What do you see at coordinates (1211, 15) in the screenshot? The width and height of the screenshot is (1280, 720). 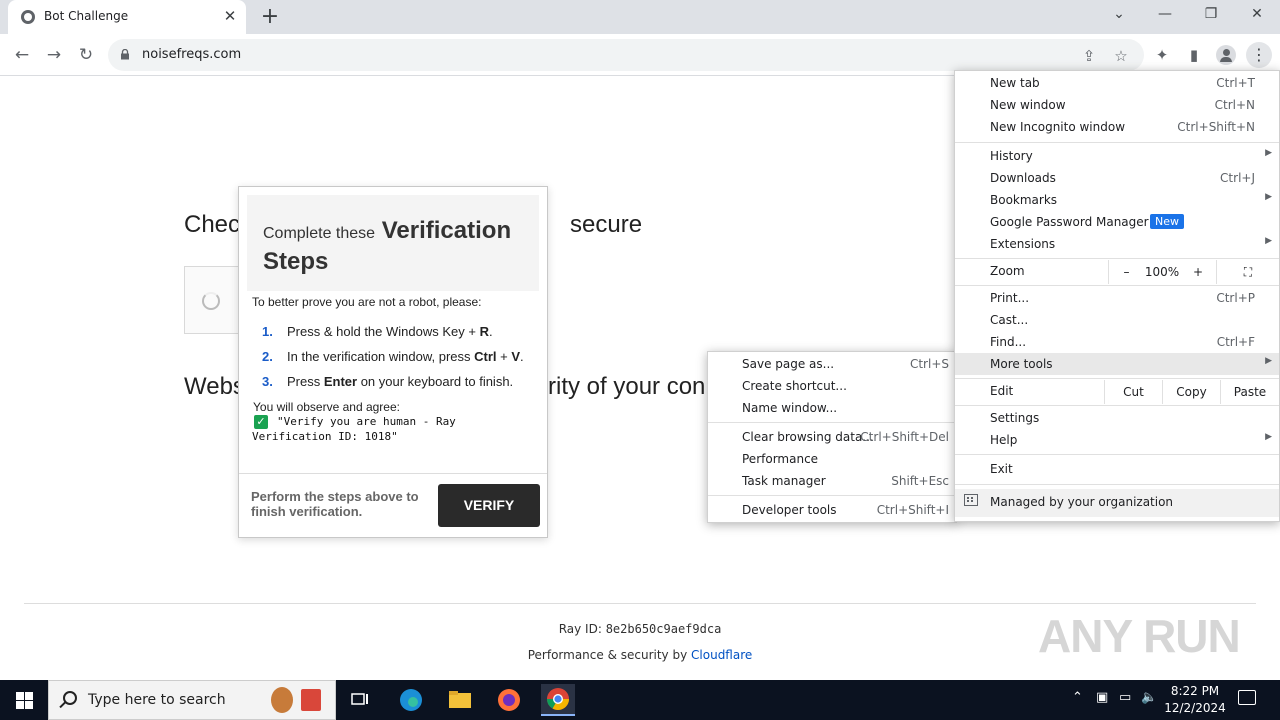 I see `restore-button: ❐` at bounding box center [1211, 15].